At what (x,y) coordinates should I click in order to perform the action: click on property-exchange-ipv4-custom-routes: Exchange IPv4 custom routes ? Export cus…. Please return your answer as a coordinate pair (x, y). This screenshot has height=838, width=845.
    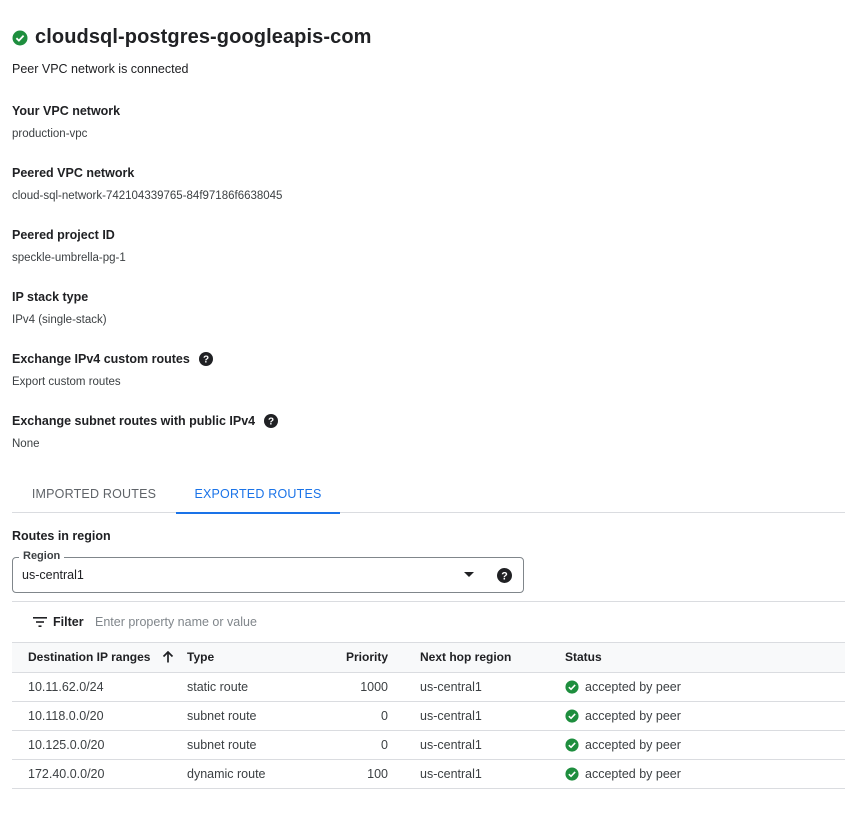
    Looking at the image, I should click on (112, 370).